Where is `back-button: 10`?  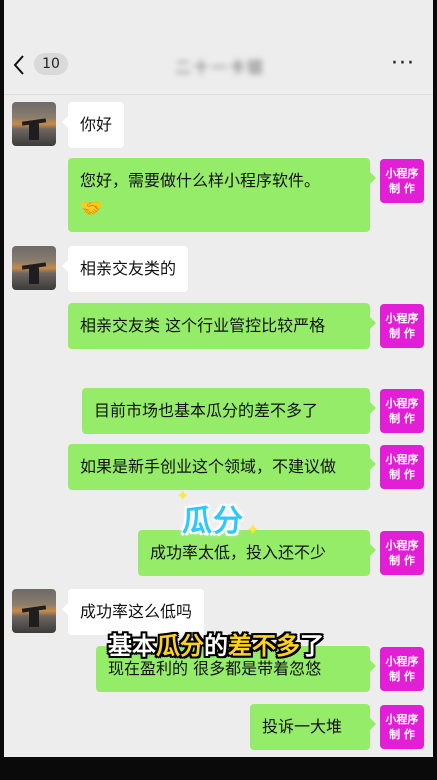 back-button: 10 is located at coordinates (42, 65).